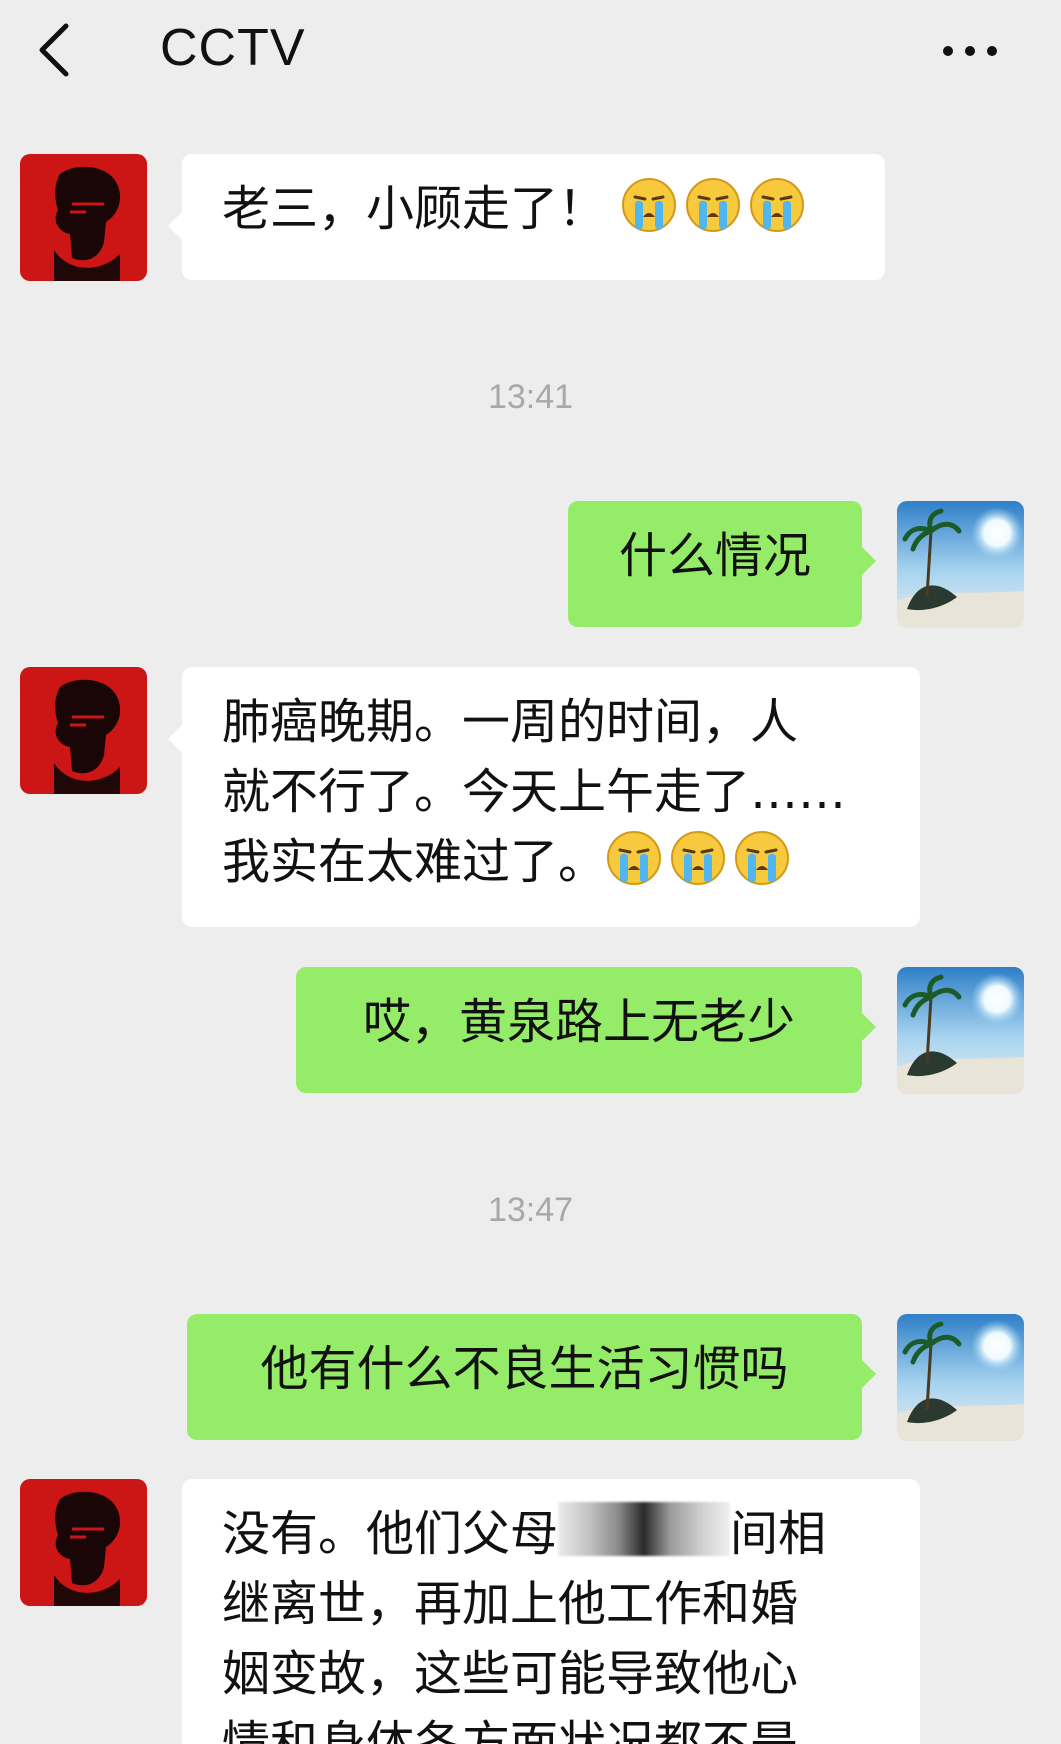  Describe the element at coordinates (414, 862) in the screenshot. I see `message-text: 我实在太难过了。` at that location.